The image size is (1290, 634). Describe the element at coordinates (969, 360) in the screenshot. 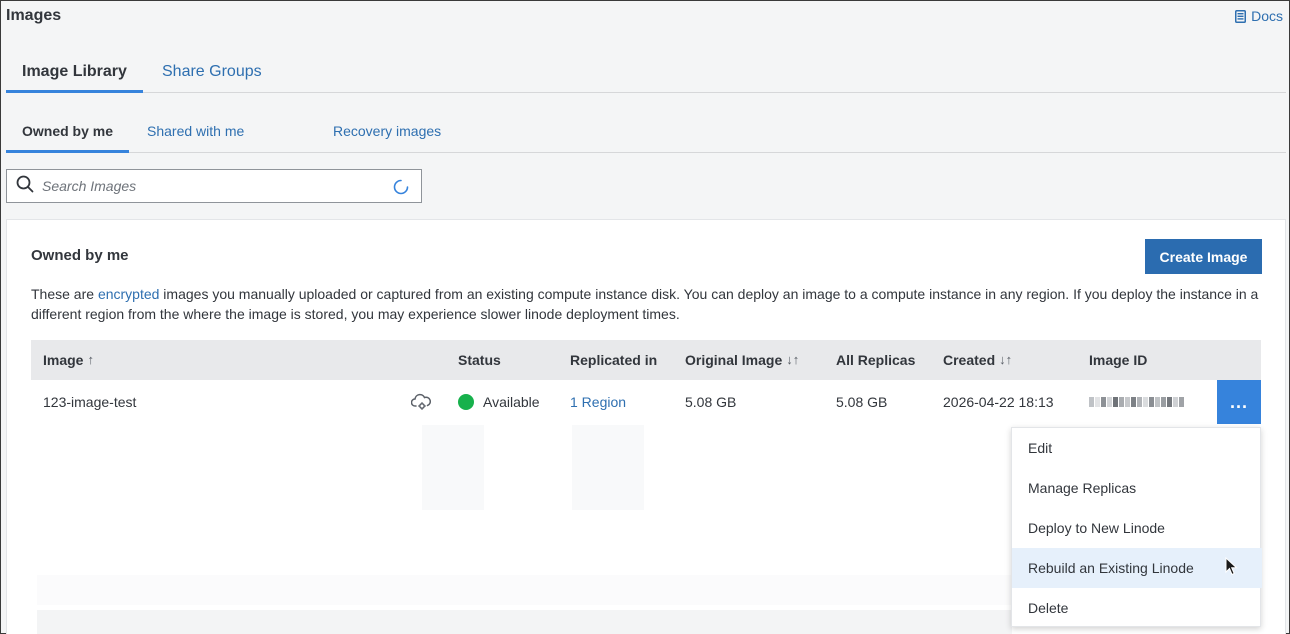

I see `column-created-label: Created` at that location.